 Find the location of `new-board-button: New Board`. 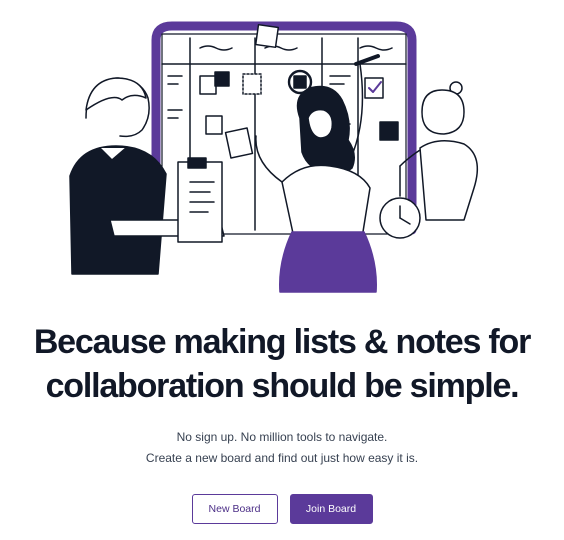

new-board-button: New Board is located at coordinates (234, 509).